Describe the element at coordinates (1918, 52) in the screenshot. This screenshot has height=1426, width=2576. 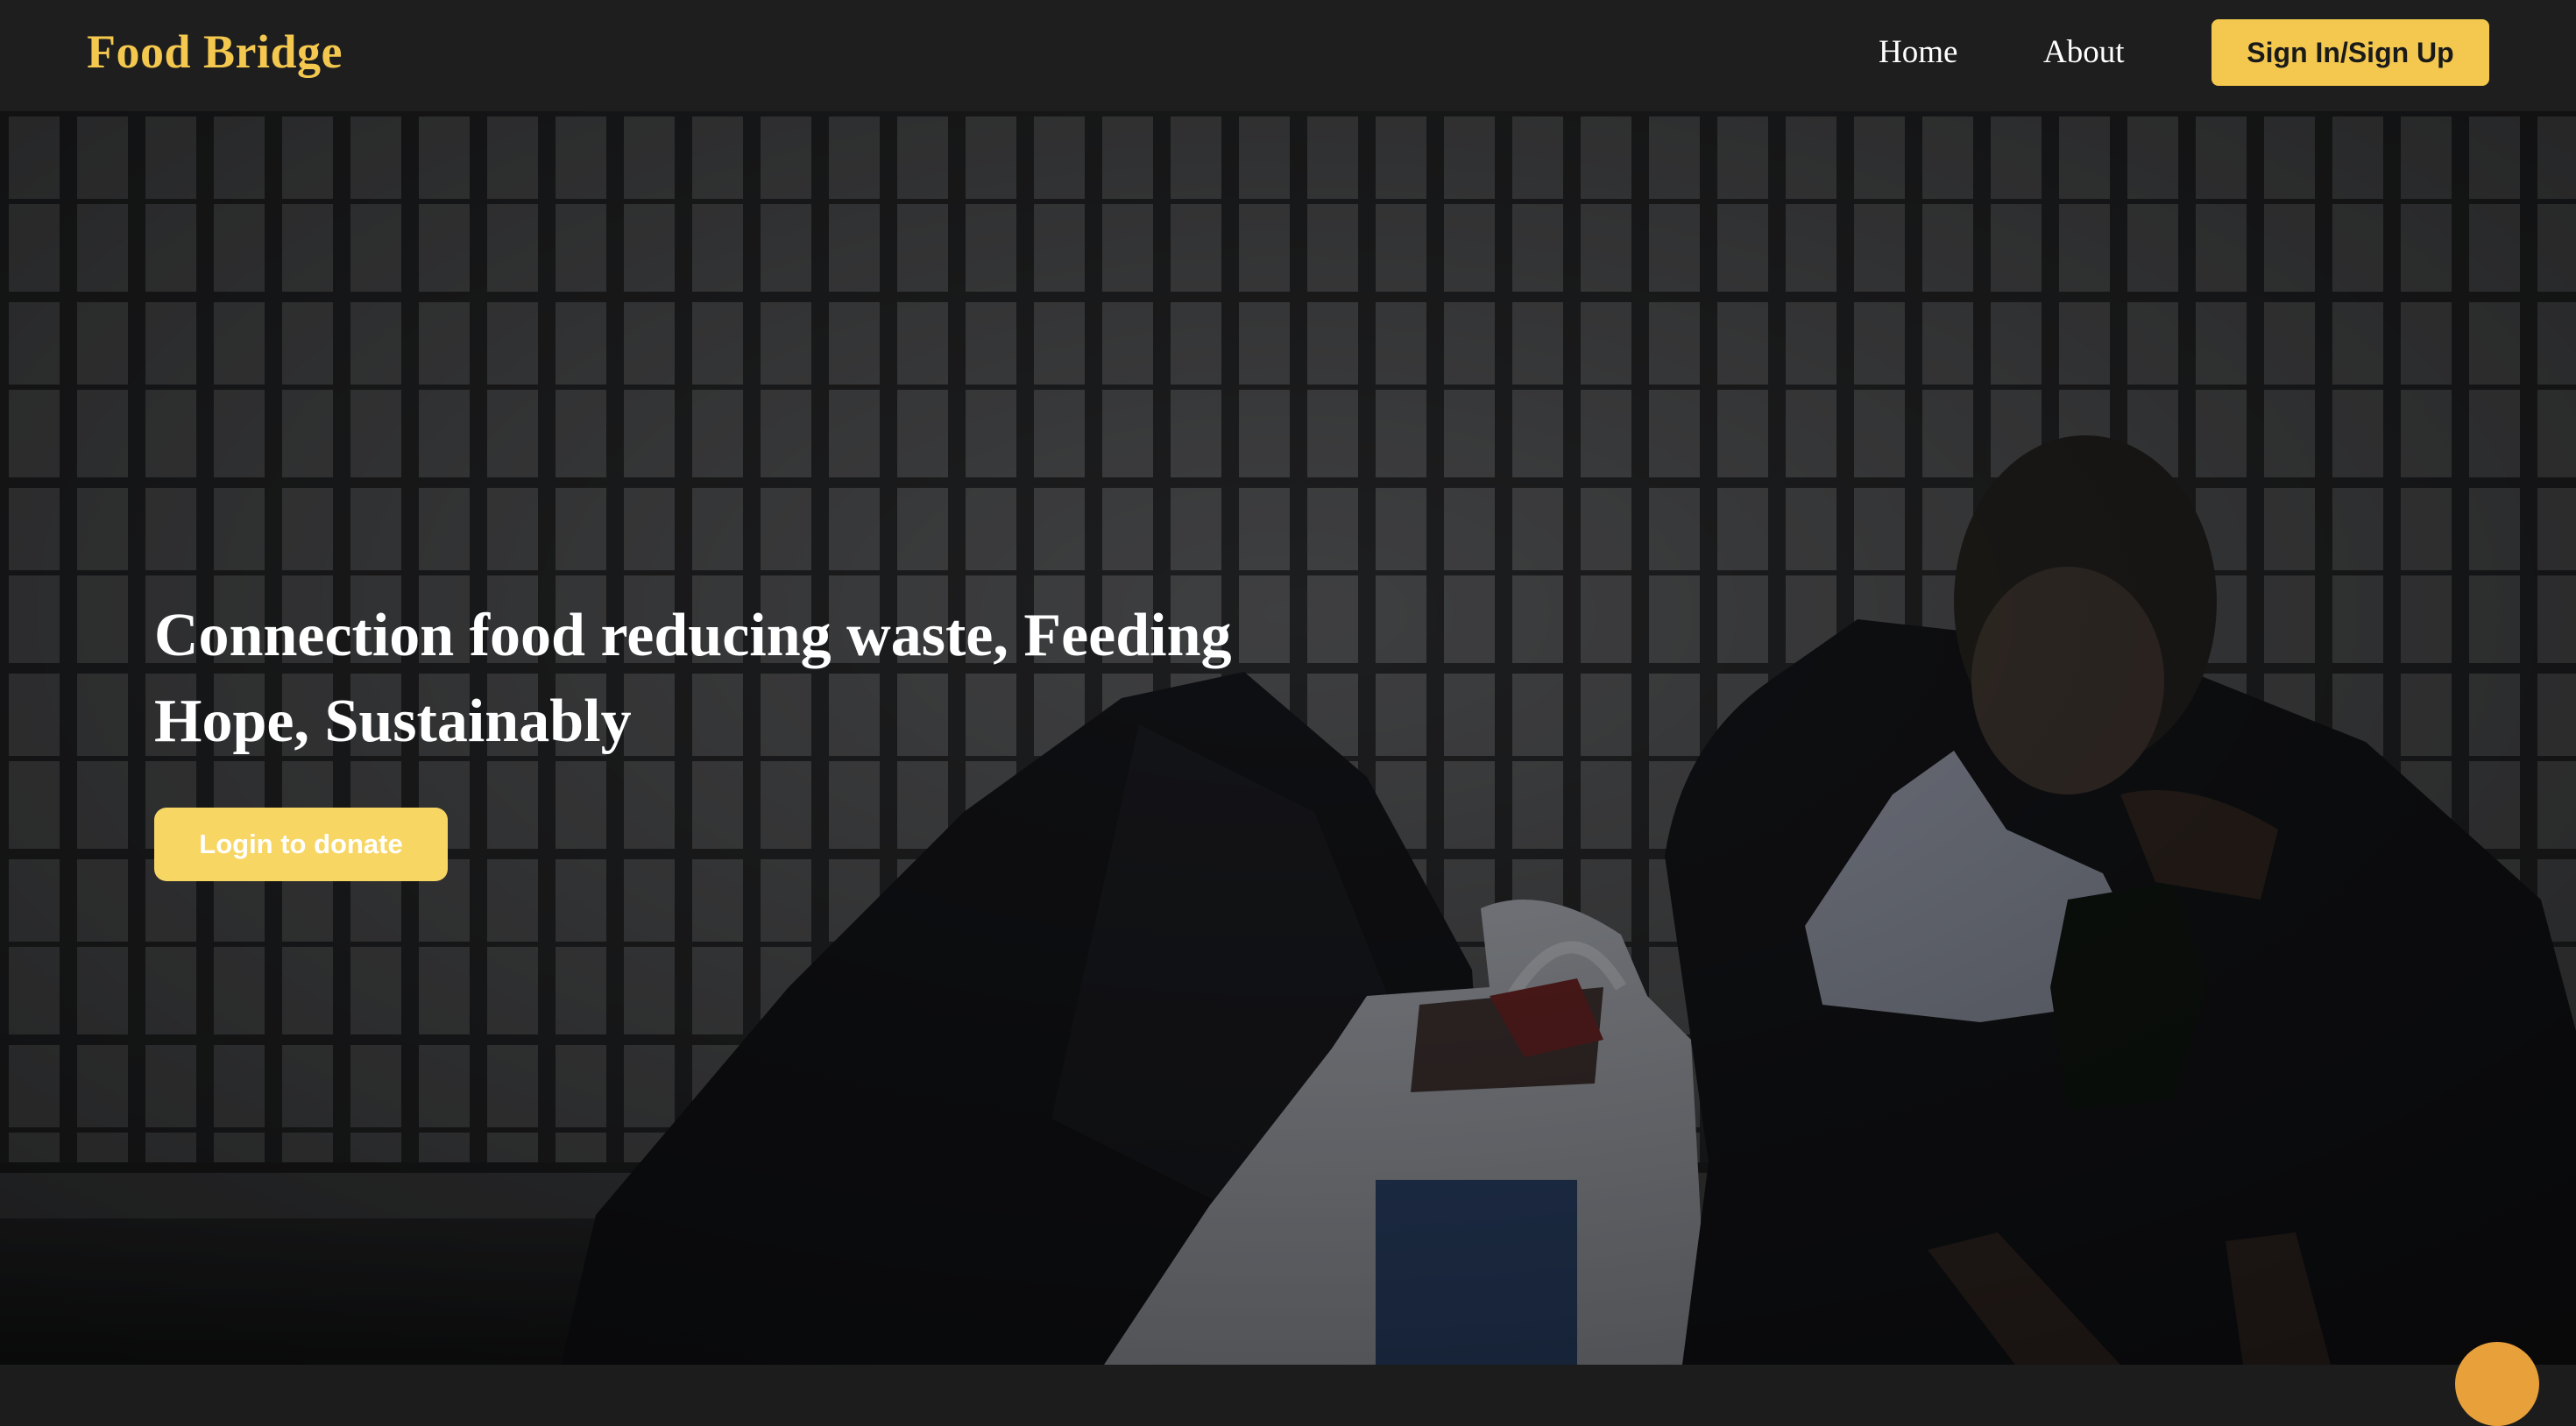
I see `nav-link-home: Home` at that location.